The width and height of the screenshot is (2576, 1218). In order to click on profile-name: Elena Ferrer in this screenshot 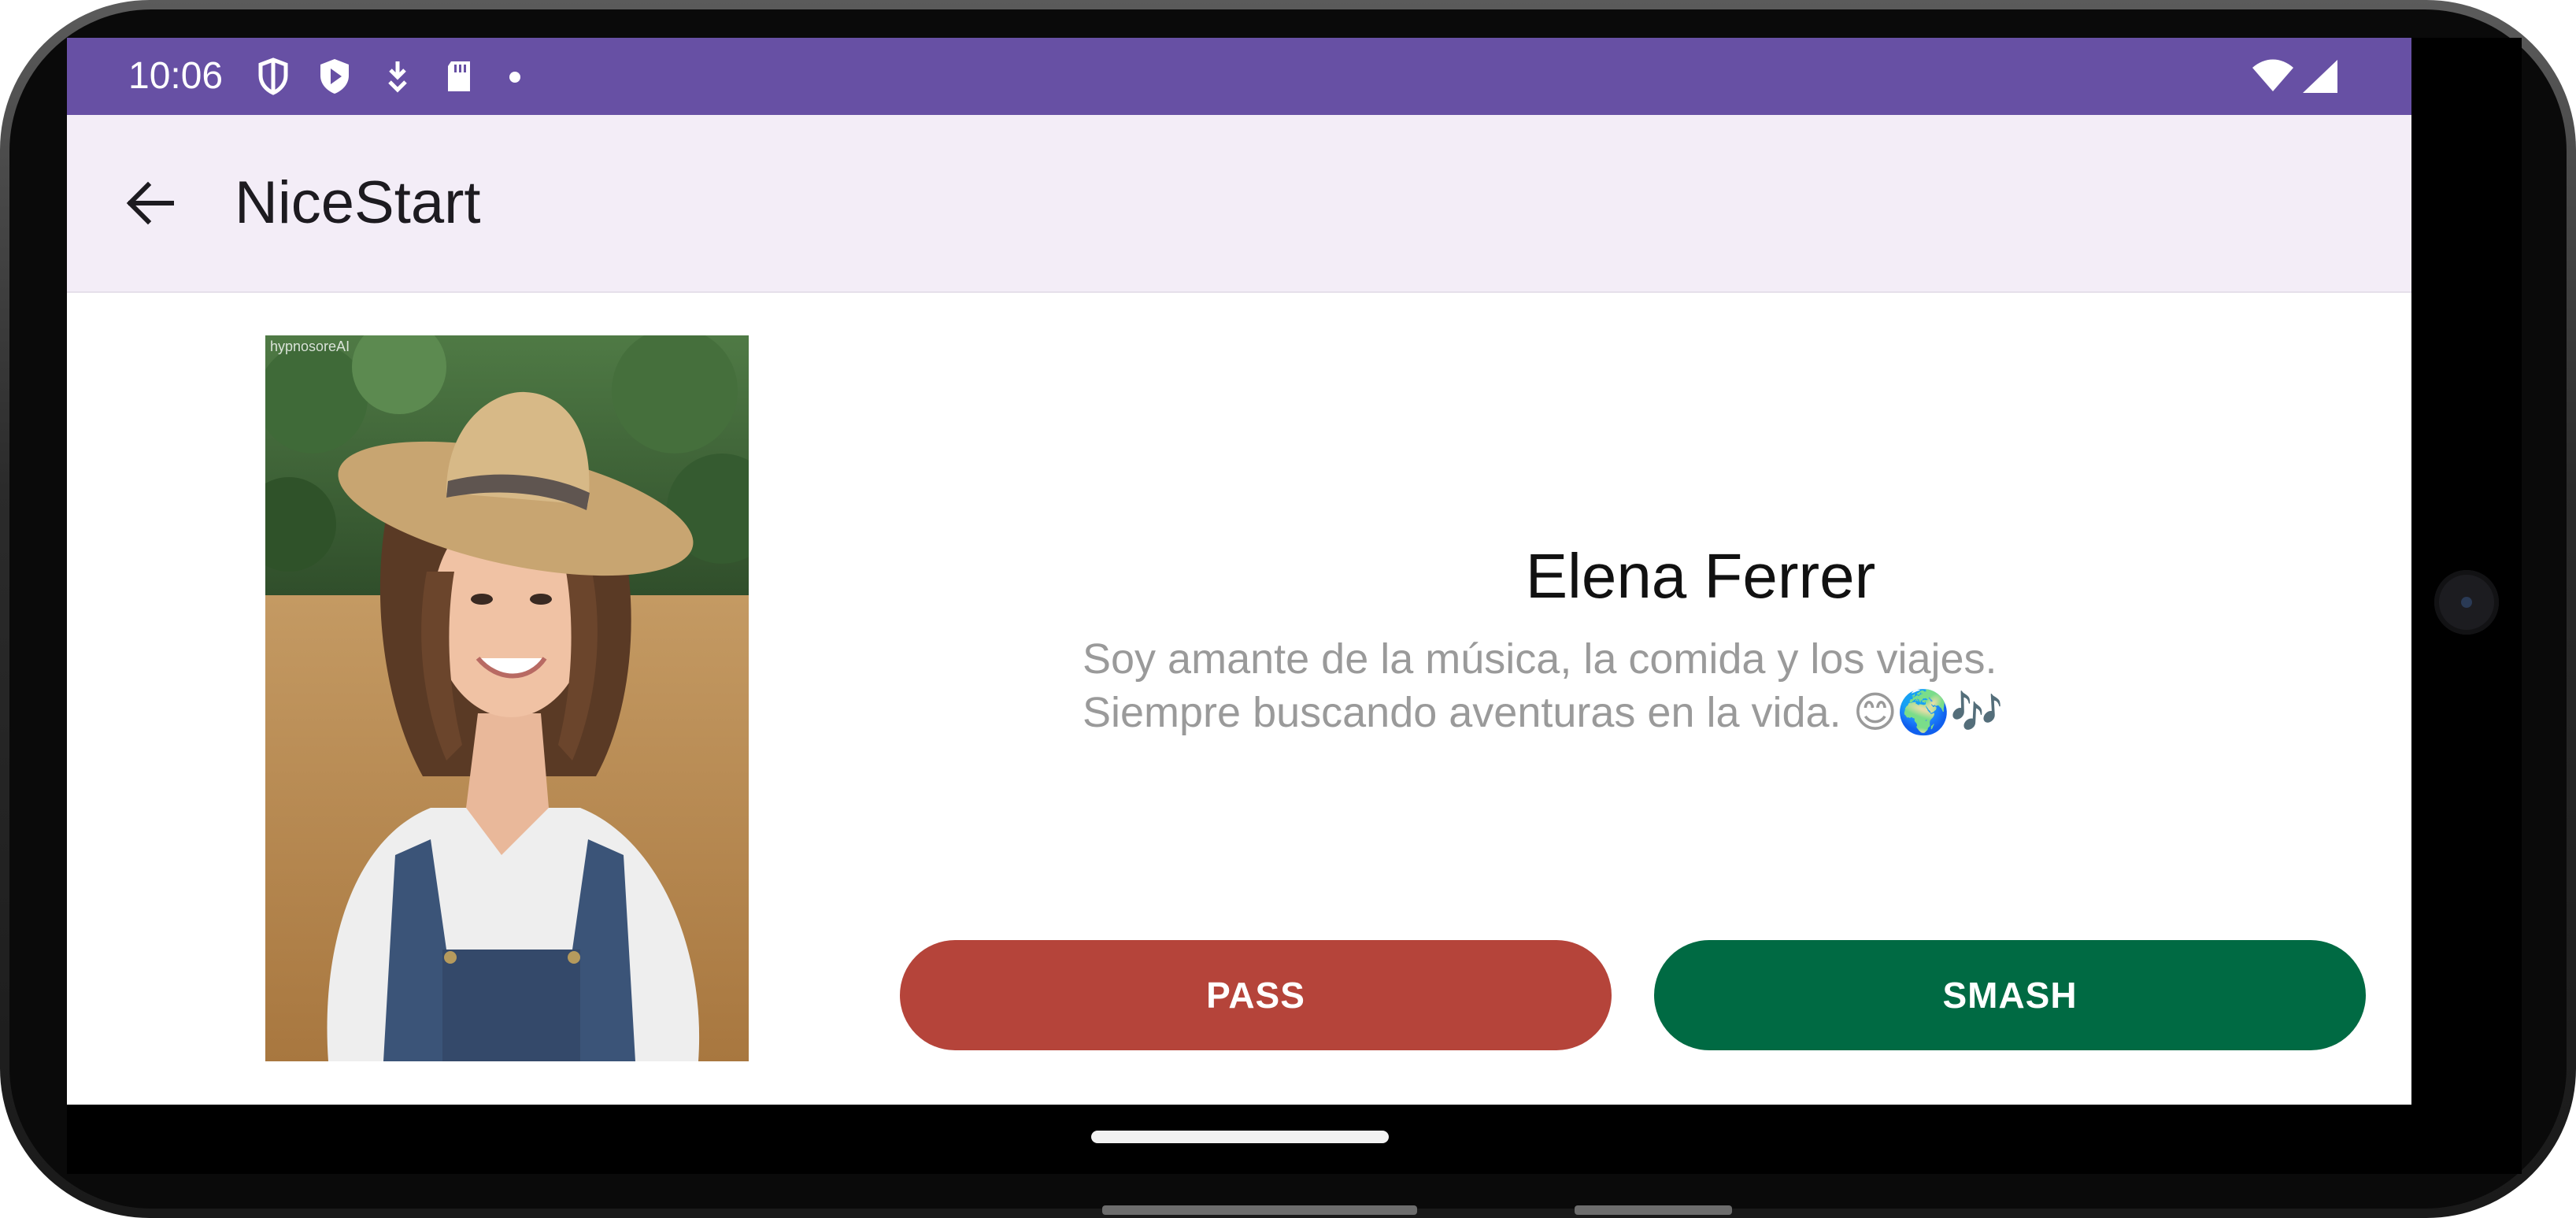, I will do `click(1700, 576)`.